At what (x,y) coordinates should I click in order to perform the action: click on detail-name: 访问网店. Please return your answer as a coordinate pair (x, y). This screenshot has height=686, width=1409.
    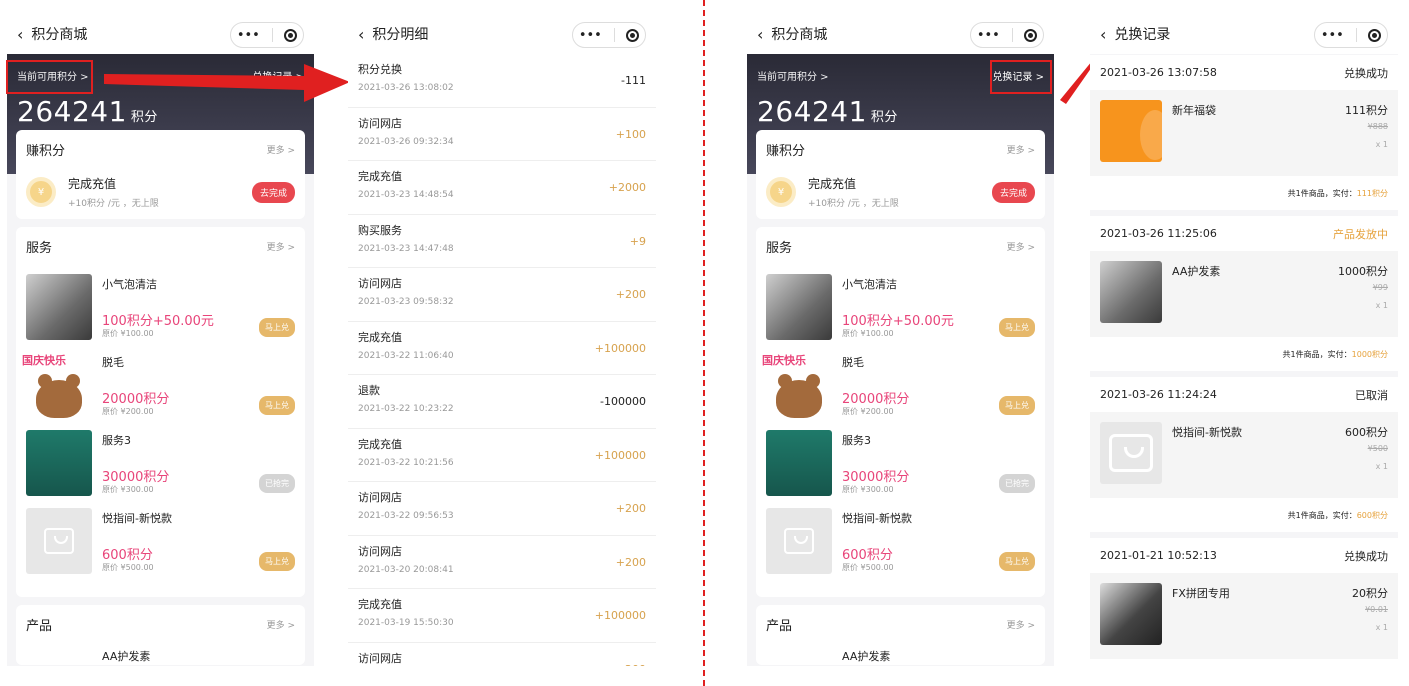
    Looking at the image, I should click on (380, 283).